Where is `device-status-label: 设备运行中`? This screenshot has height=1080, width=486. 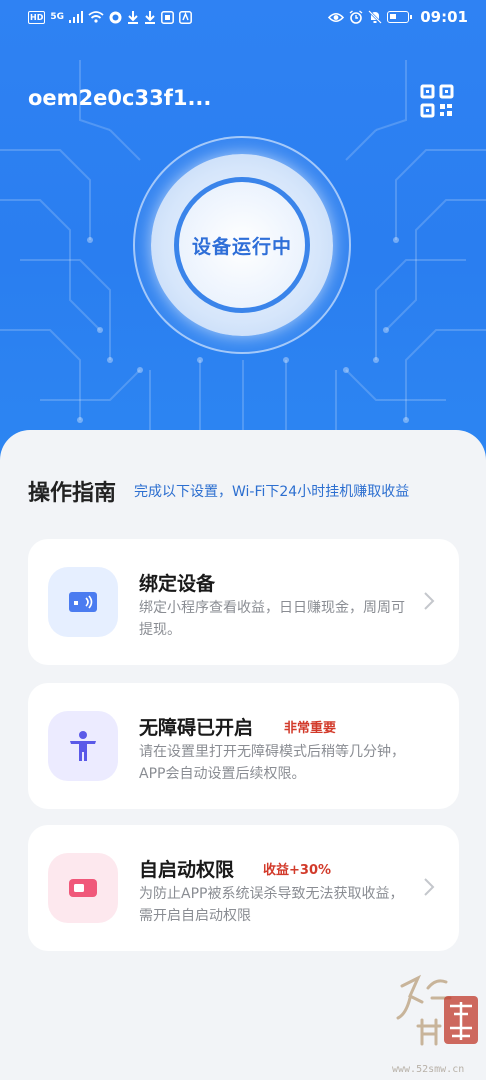 device-status-label: 设备运行中 is located at coordinates (241, 246).